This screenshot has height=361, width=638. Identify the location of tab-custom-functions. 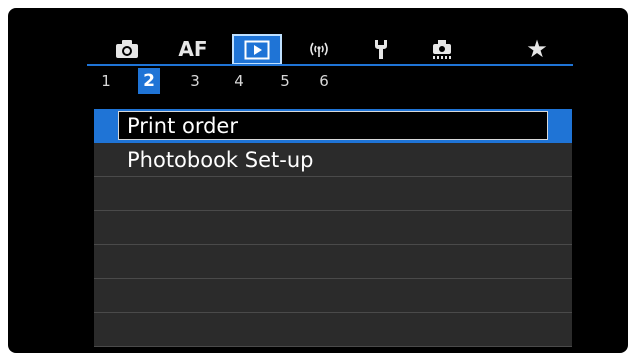
(442, 49).